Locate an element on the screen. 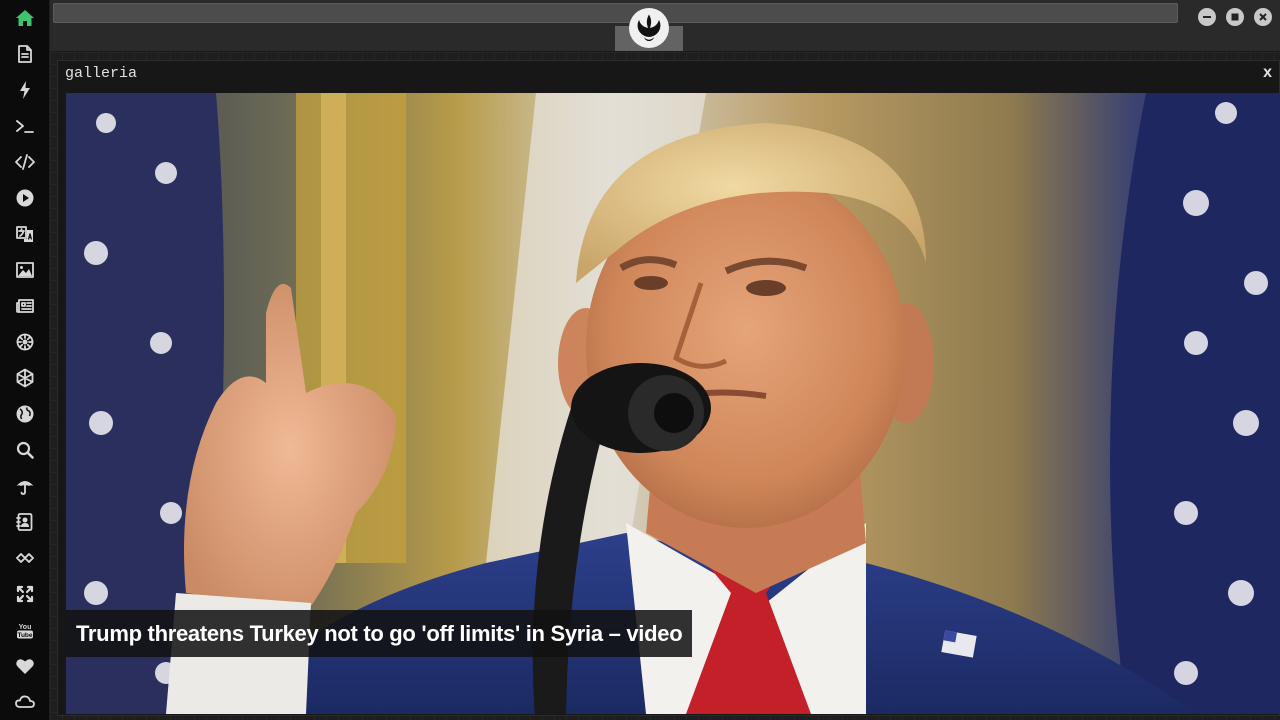 The height and width of the screenshot is (720, 1280). youtube-icon: YouTube is located at coordinates (25, 631).